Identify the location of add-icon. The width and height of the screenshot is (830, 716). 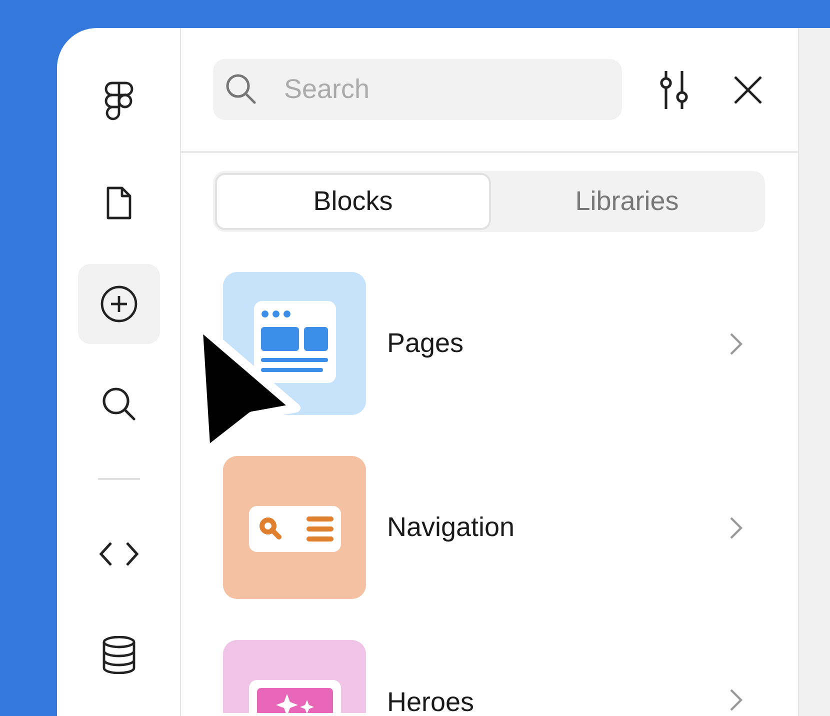
(119, 303).